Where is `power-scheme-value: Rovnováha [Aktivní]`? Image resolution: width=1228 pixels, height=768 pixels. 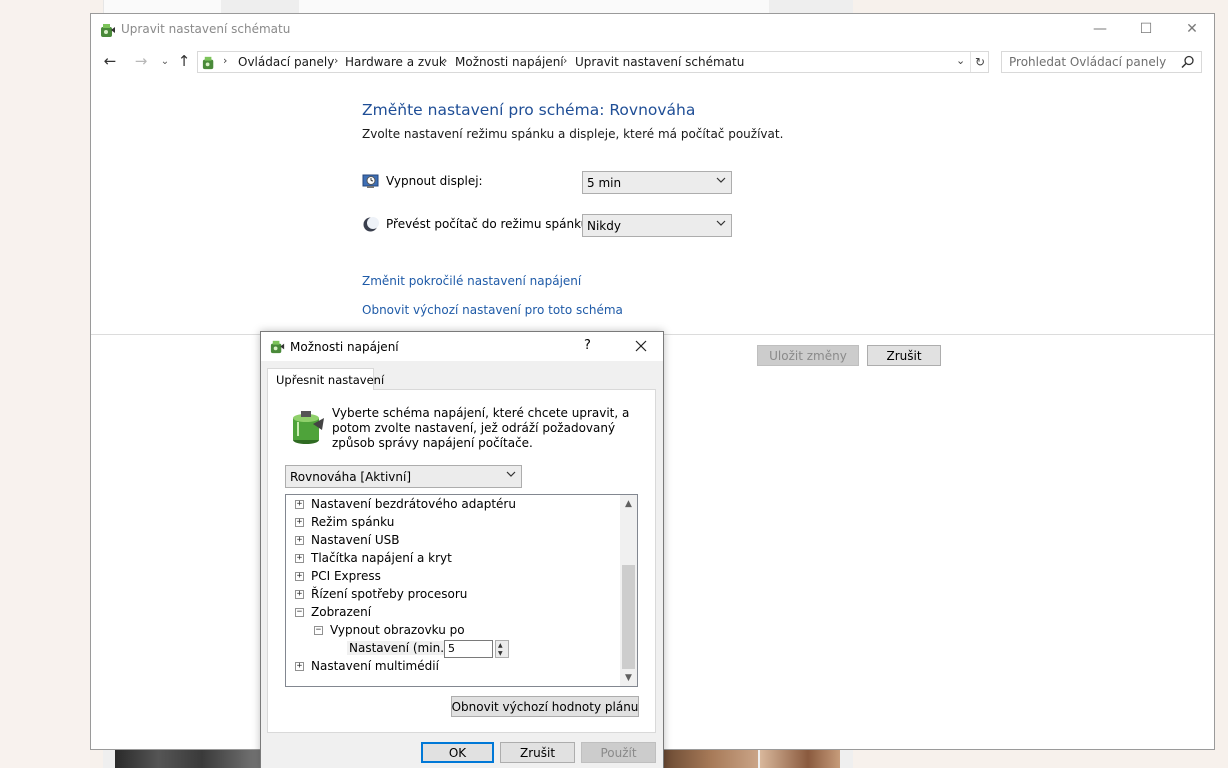 power-scheme-value: Rovnováha [Aktivní] is located at coordinates (351, 477).